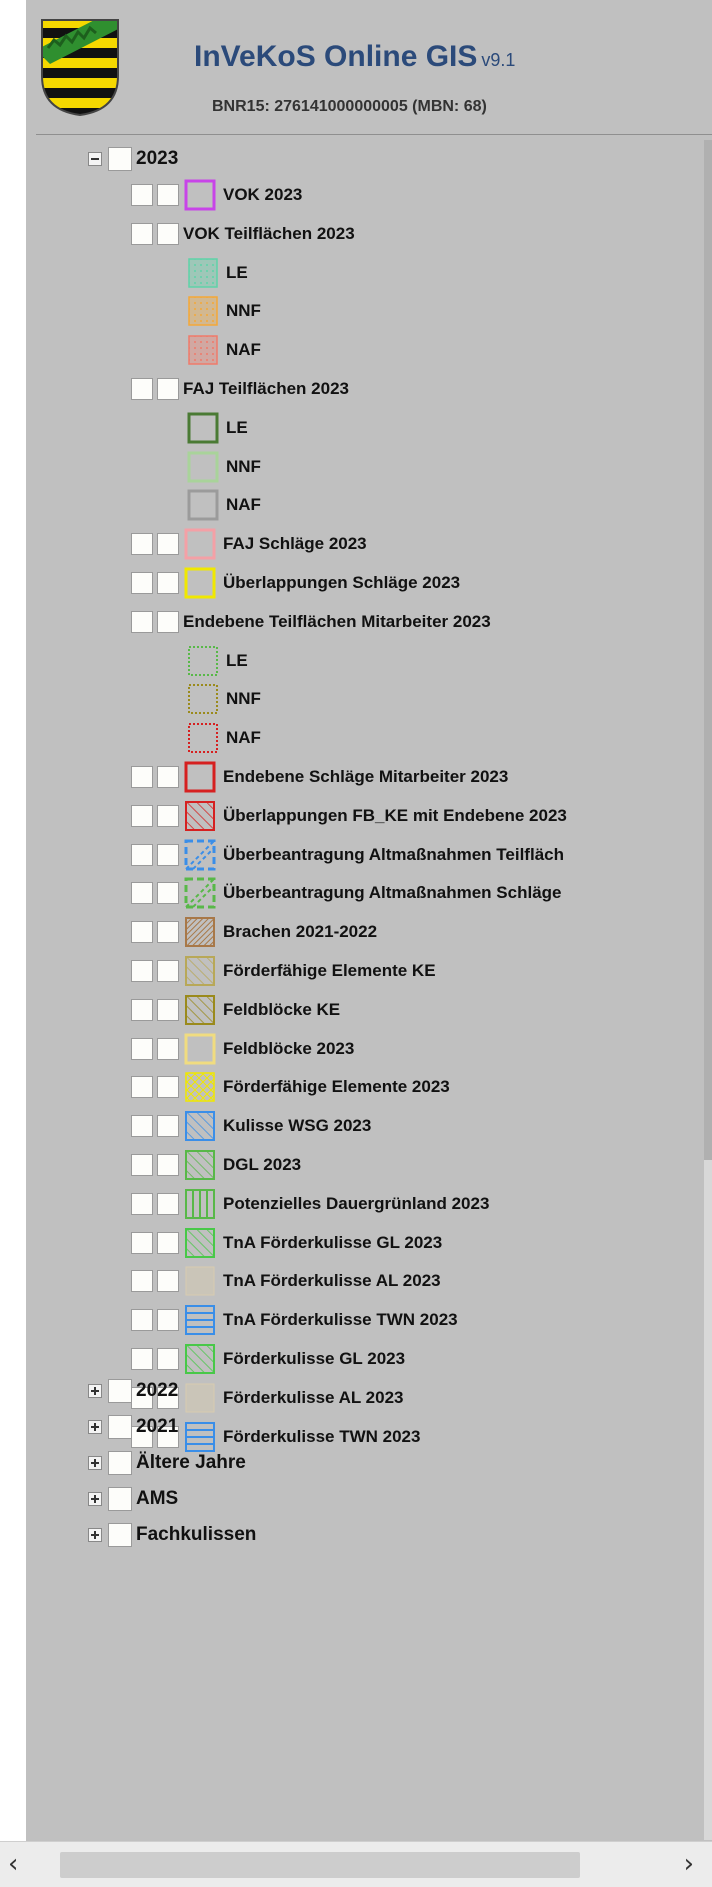  Describe the element at coordinates (242, 1049) in the screenshot. I see `layer-item: Feldblöcke 2023` at that location.